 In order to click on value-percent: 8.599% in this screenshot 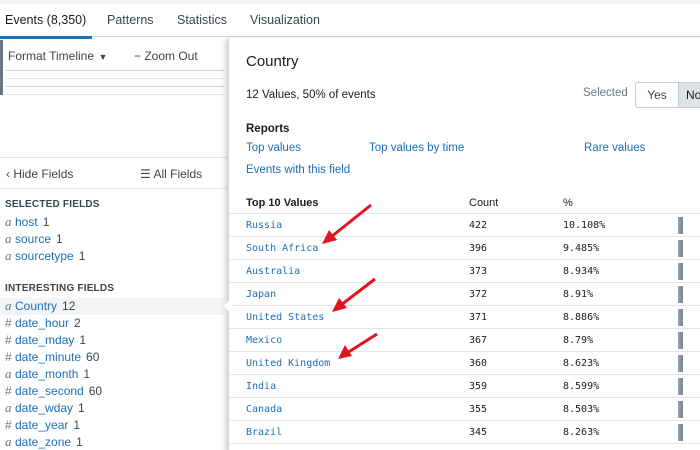, I will do `click(581, 386)`.